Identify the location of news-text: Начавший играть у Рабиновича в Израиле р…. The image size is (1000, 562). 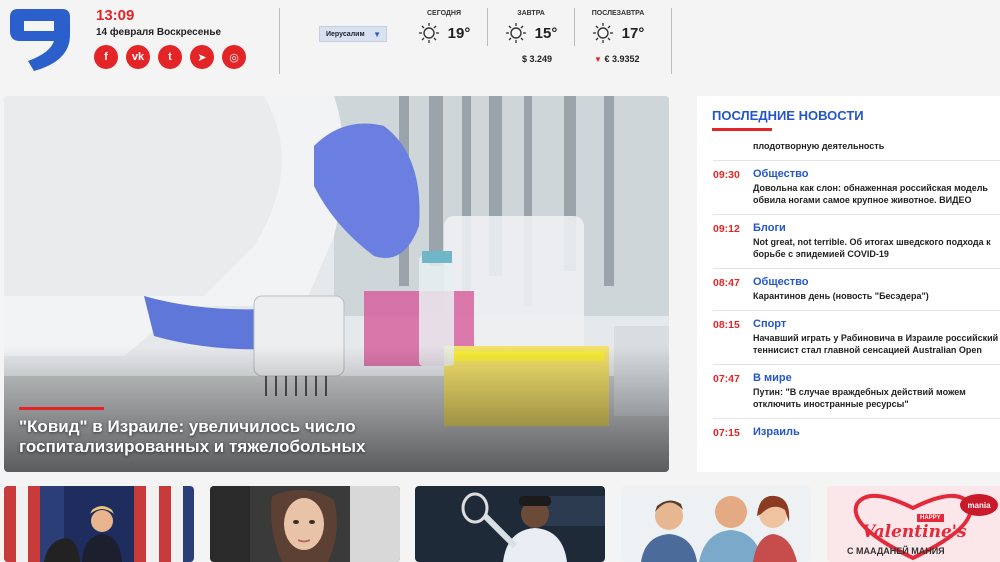
(876, 344).